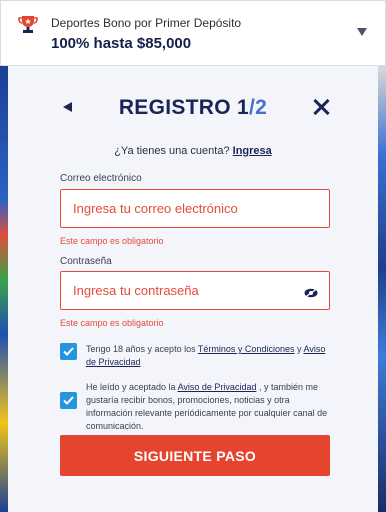 The width and height of the screenshot is (386, 512). I want to click on trophy-icon, so click(28, 24).